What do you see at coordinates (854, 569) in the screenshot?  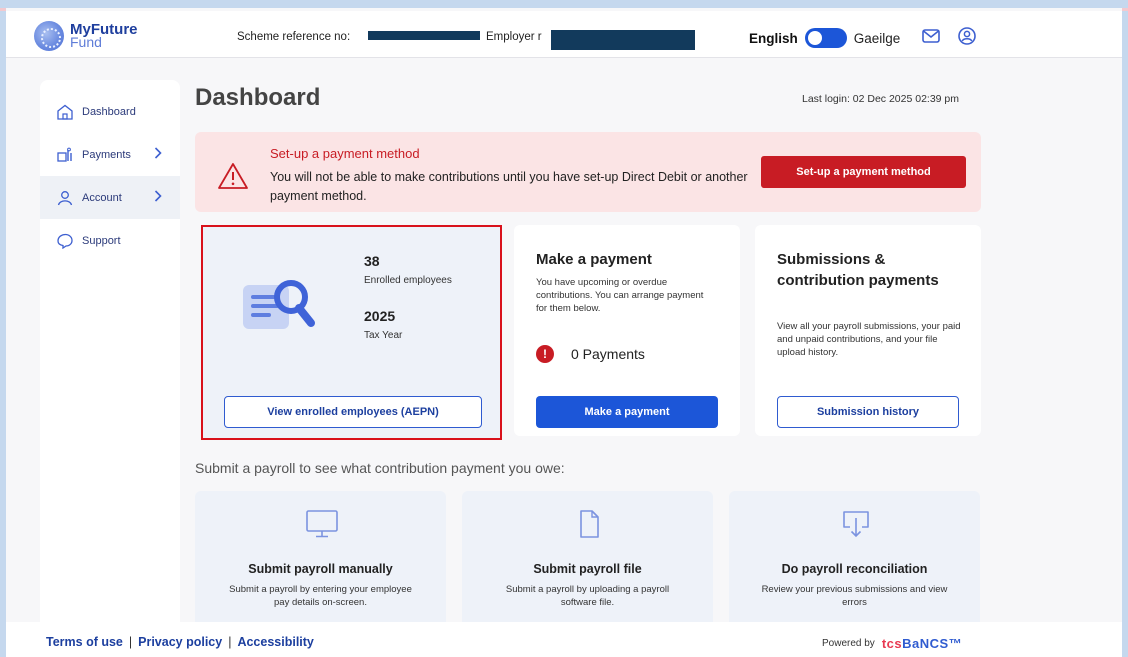 I see `payroll-card-title: Do payroll reconciliation` at bounding box center [854, 569].